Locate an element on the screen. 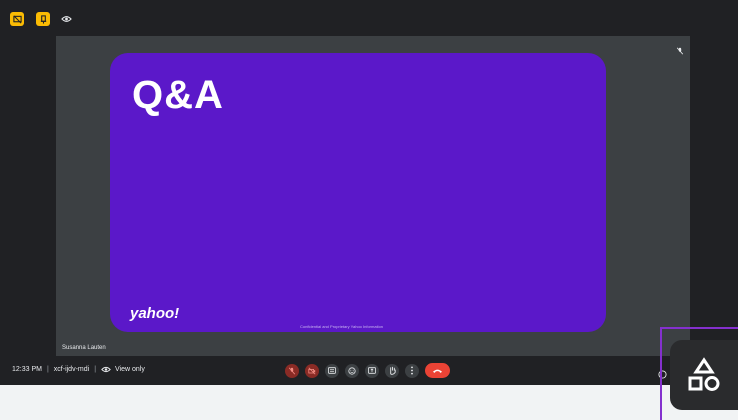 The height and width of the screenshot is (420, 738). camera-off-button is located at coordinates (312, 370).